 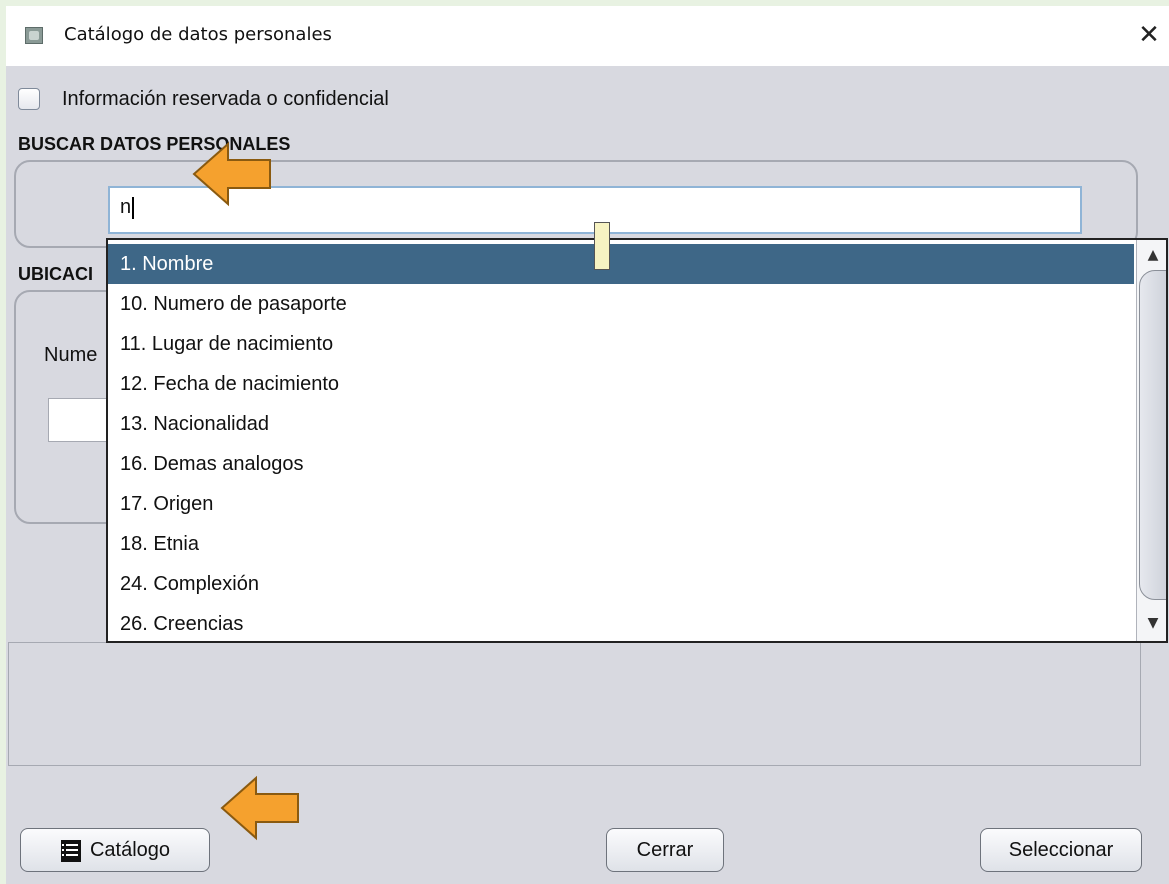 What do you see at coordinates (621, 384) in the screenshot?
I see `dropdown-item: 12. Fecha de nacimiento` at bounding box center [621, 384].